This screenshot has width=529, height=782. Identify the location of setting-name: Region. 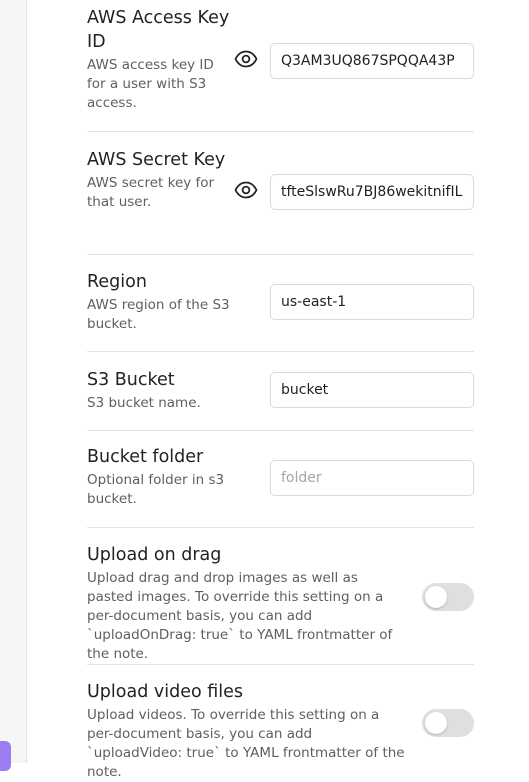
(117, 282).